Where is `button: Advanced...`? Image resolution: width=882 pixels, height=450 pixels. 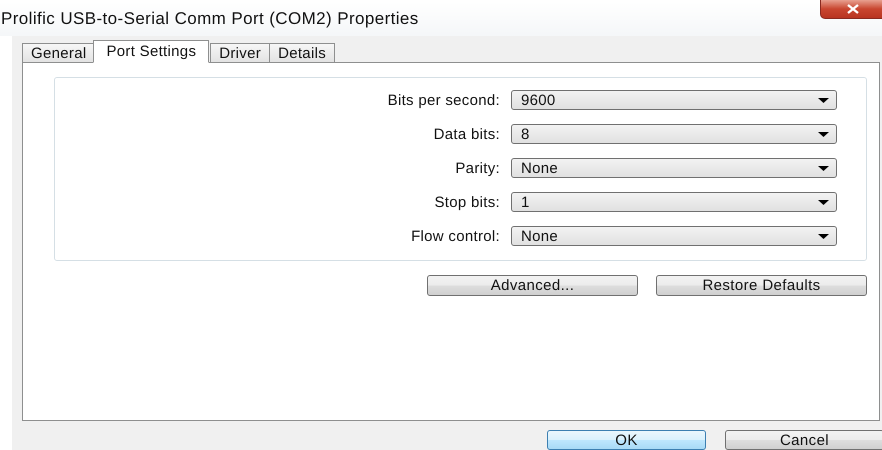
button: Advanced... is located at coordinates (532, 285).